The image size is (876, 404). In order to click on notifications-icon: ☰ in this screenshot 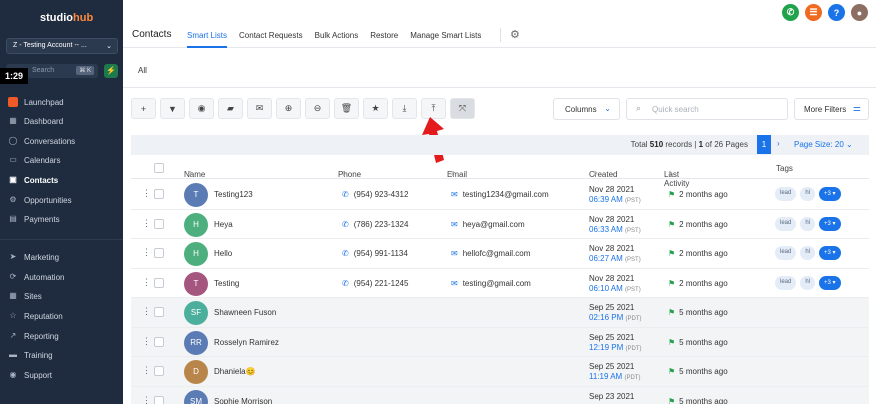, I will do `click(813, 12)`.